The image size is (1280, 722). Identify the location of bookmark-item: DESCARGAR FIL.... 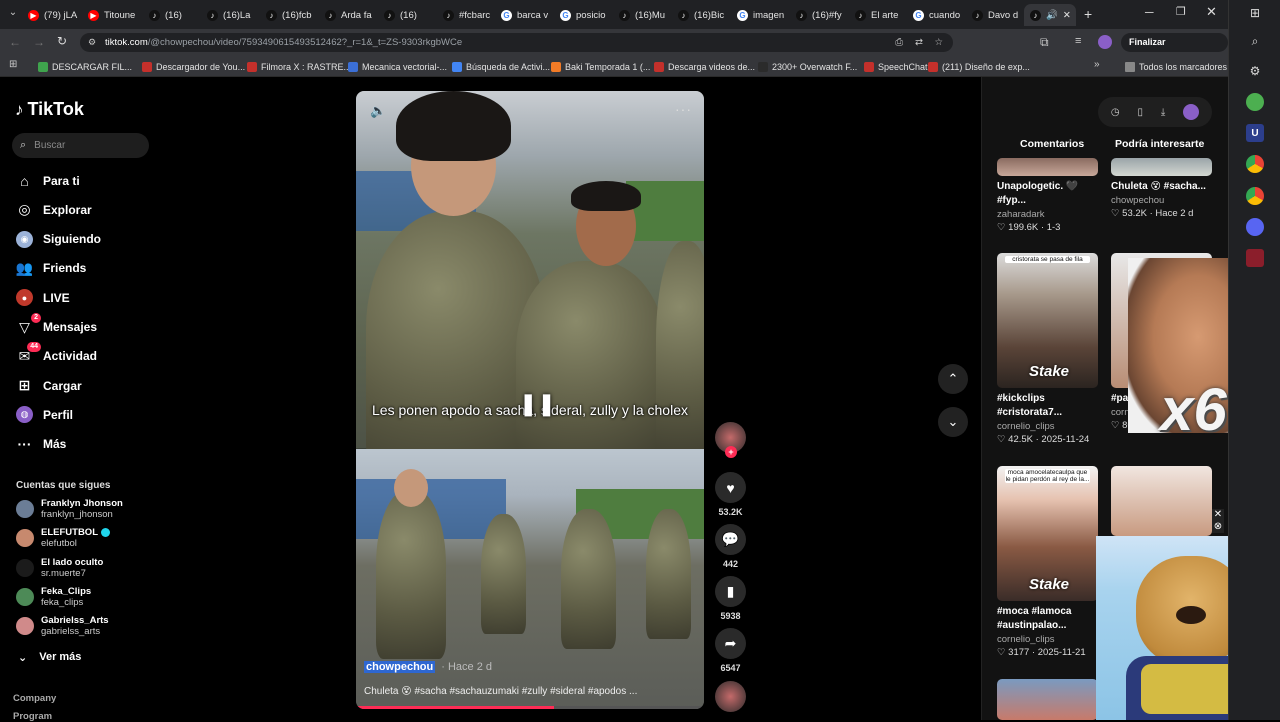
(85, 66).